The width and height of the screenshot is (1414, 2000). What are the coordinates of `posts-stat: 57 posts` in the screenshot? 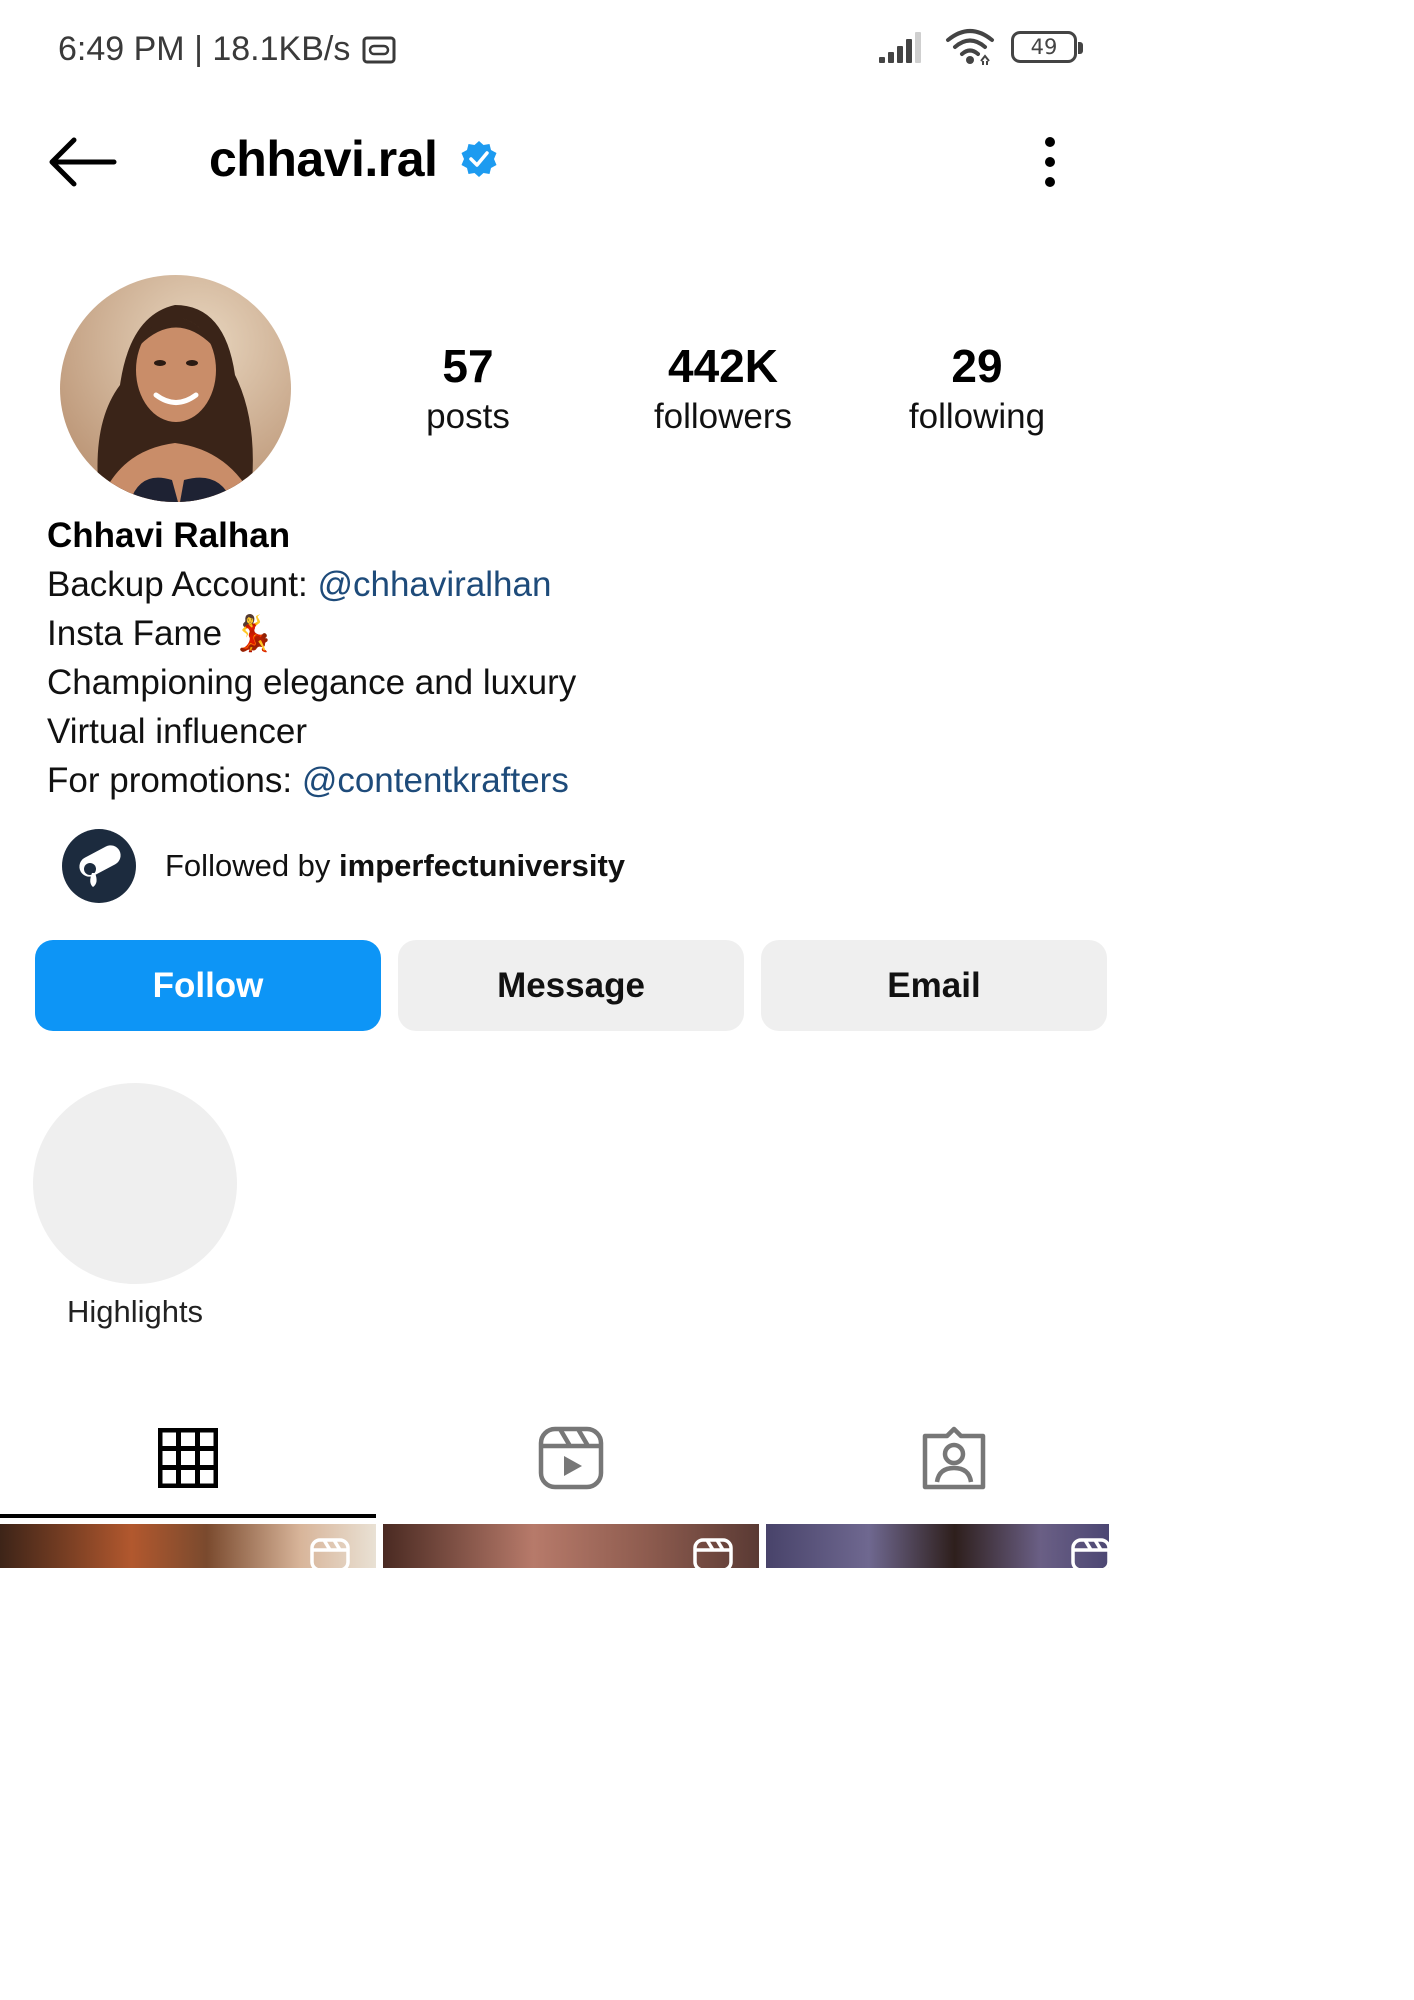 It's located at (468, 389).